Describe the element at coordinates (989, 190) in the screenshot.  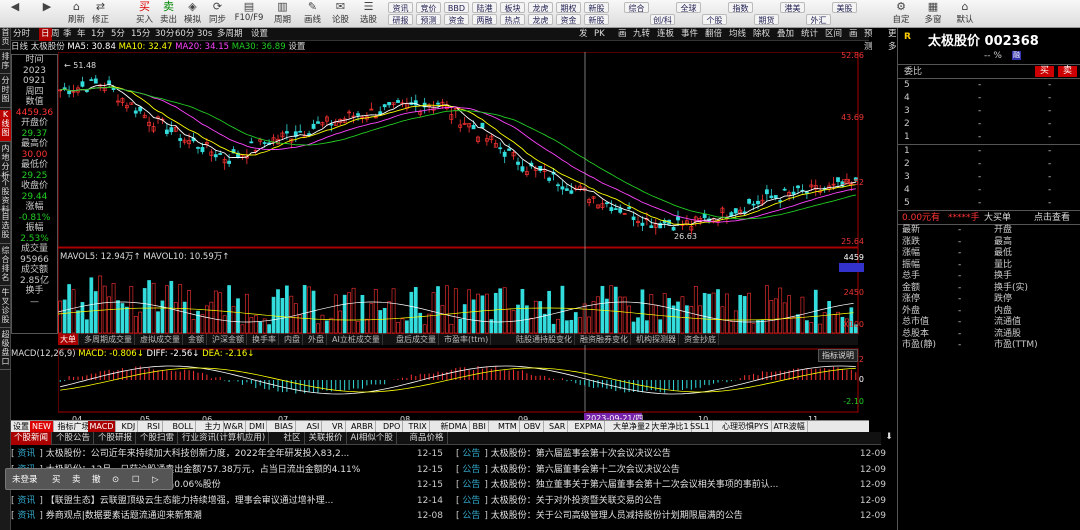
I see `buy-level-3: 4 - -` at that location.